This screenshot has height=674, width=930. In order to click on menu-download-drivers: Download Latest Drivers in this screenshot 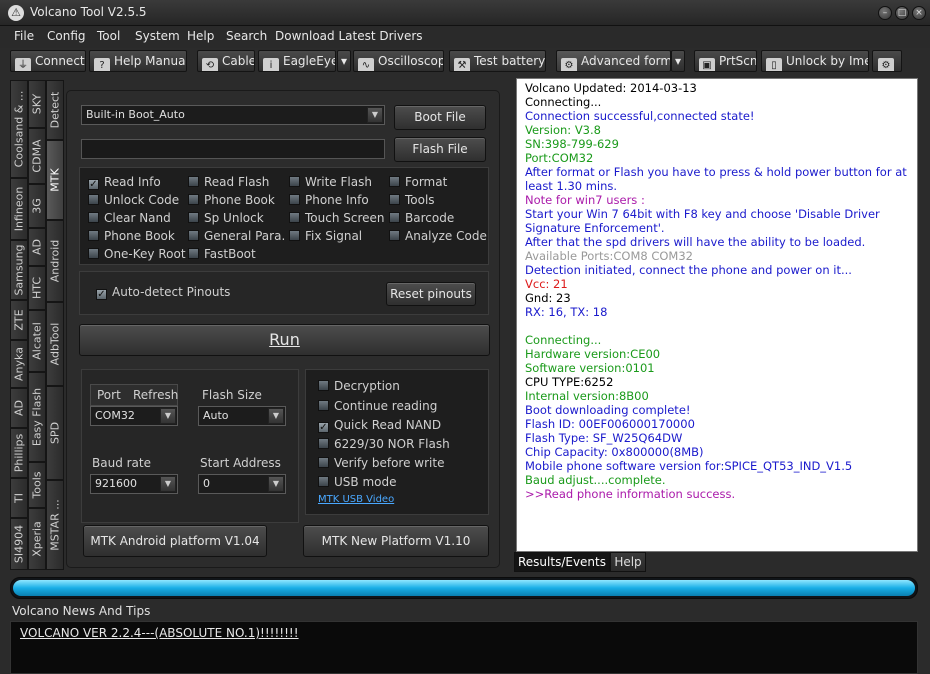, I will do `click(349, 36)`.